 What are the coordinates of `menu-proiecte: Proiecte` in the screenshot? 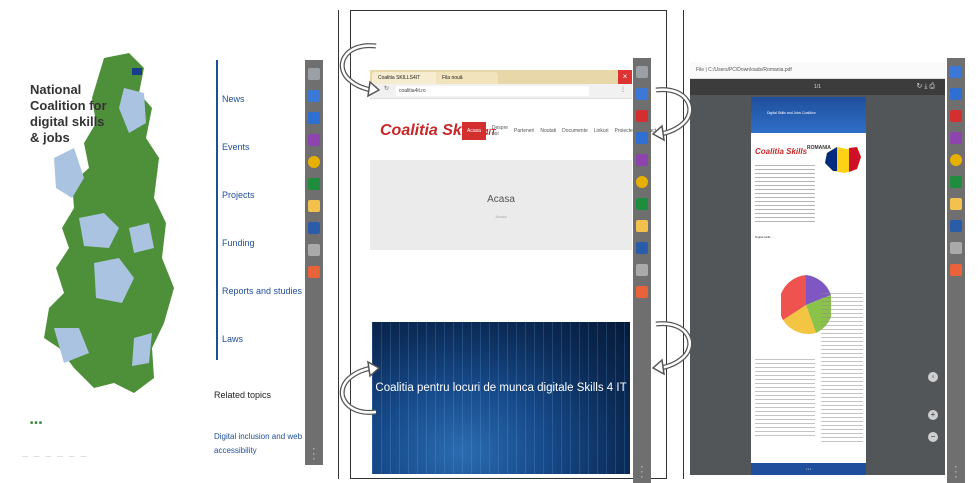 It's located at (623, 131).